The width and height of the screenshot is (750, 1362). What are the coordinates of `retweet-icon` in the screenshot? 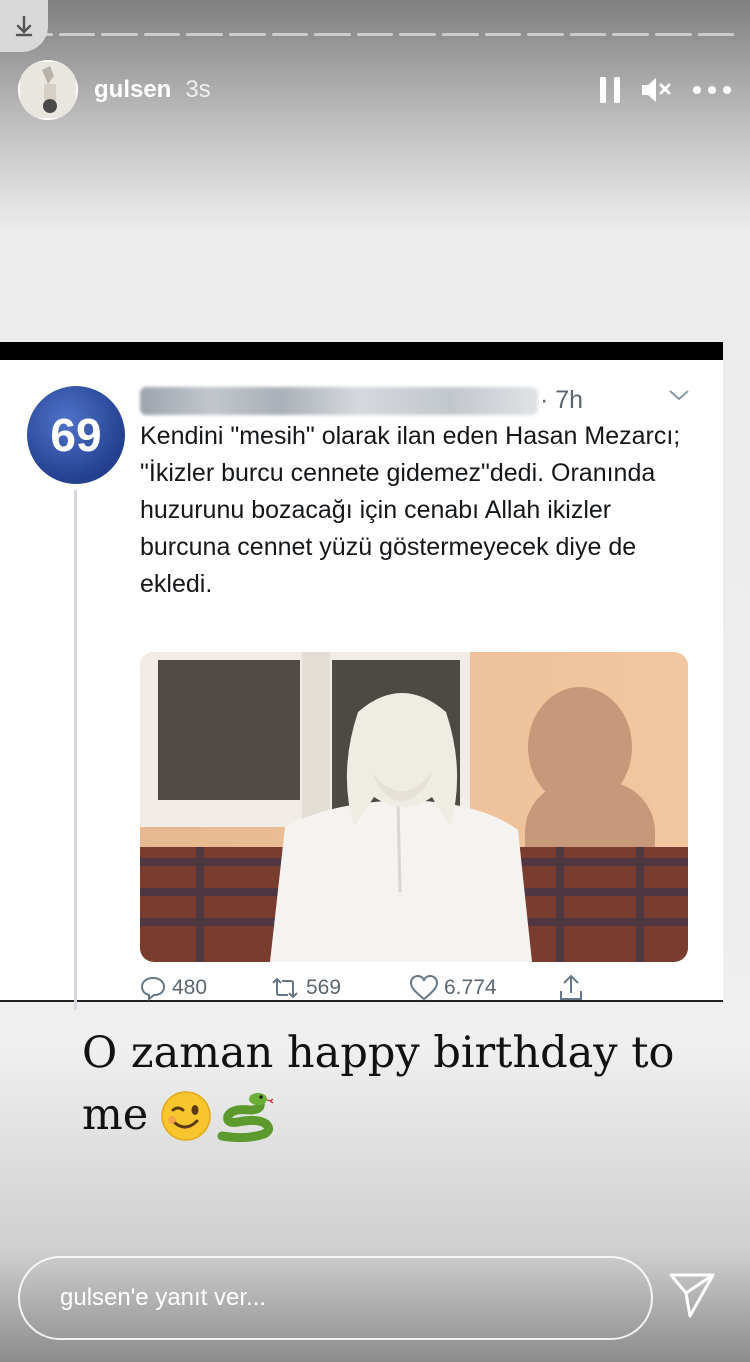 It's located at (285, 988).